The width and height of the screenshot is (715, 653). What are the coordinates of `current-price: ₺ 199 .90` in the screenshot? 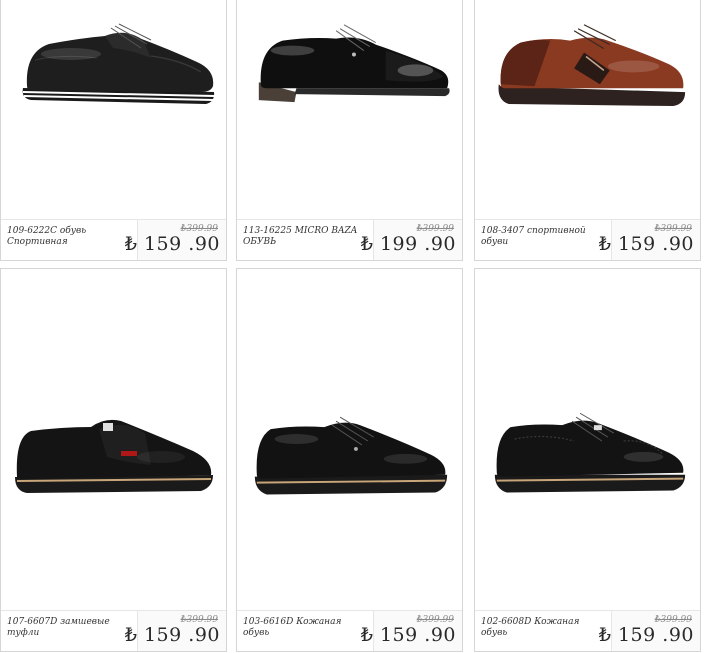 It's located at (408, 244).